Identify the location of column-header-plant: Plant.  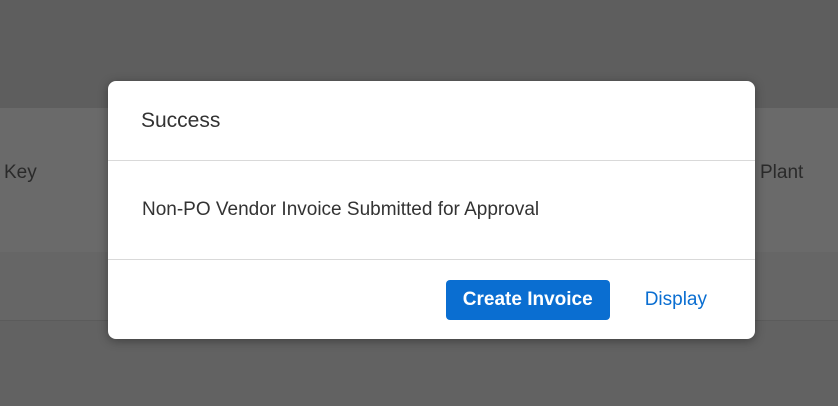
(782, 172).